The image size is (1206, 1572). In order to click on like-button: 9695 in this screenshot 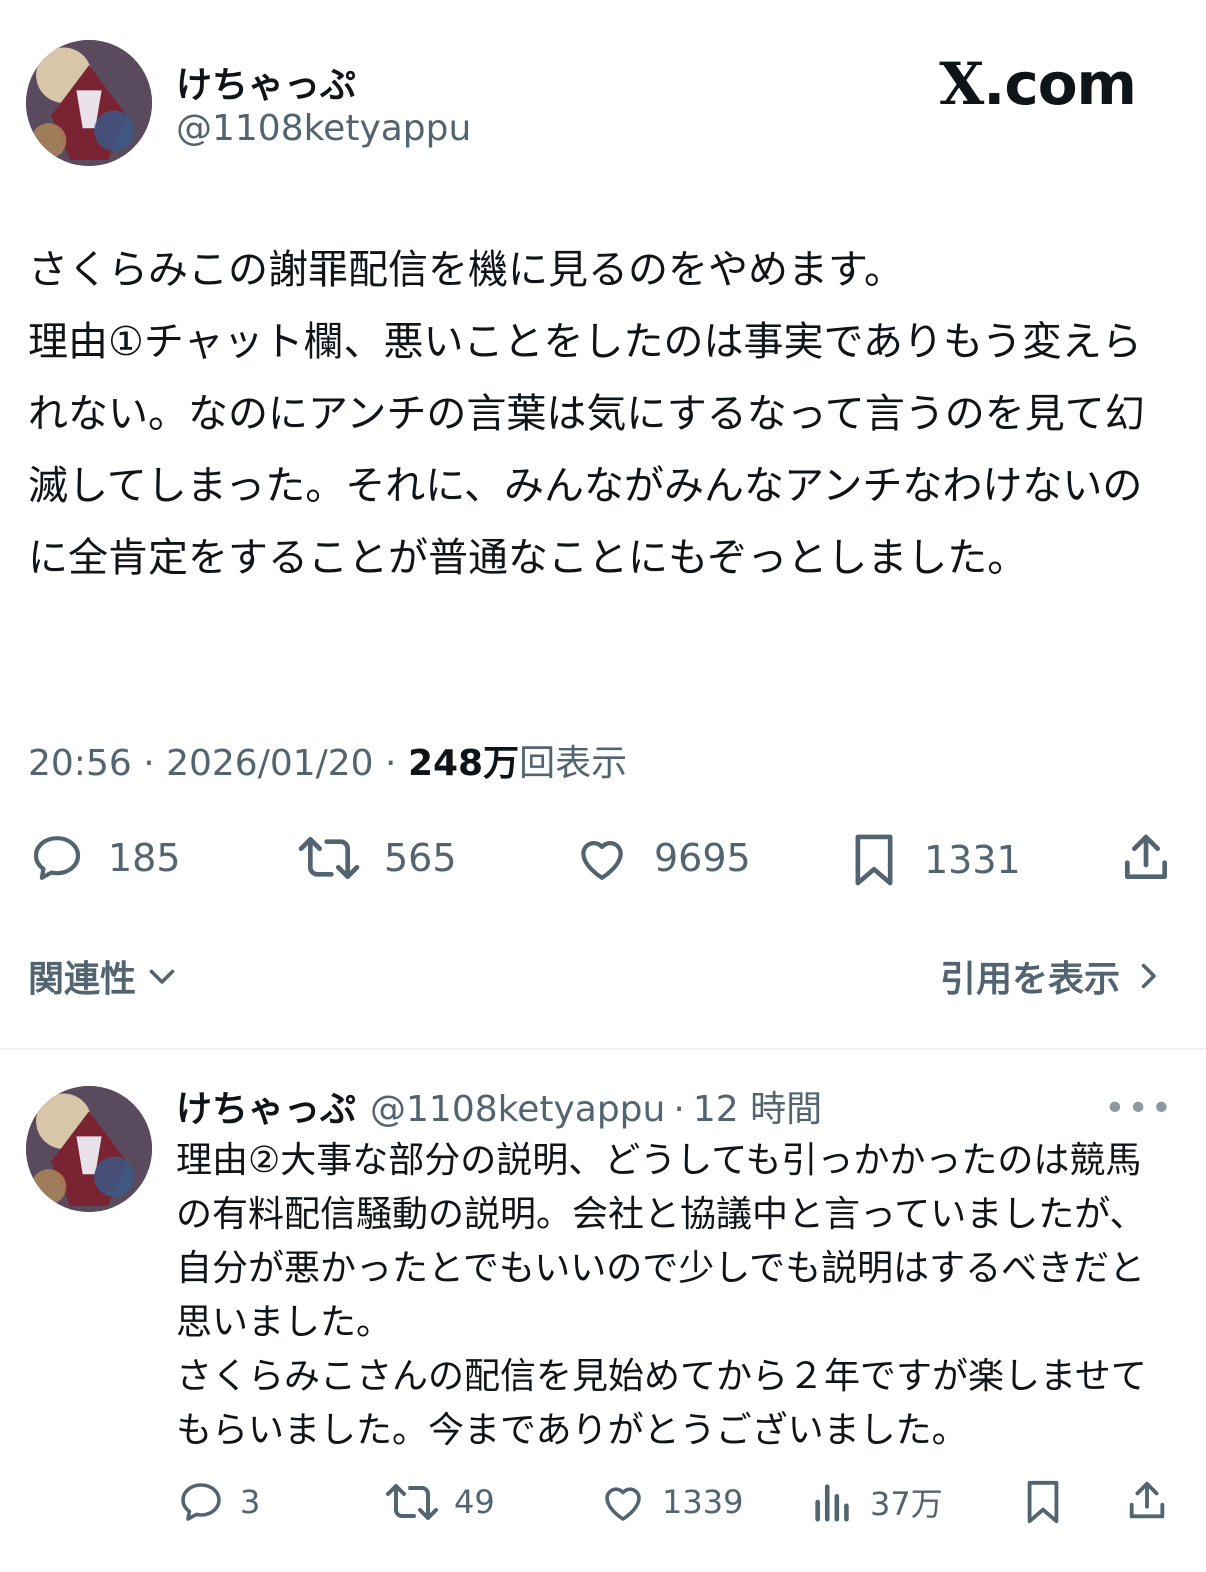, I will do `click(661, 858)`.